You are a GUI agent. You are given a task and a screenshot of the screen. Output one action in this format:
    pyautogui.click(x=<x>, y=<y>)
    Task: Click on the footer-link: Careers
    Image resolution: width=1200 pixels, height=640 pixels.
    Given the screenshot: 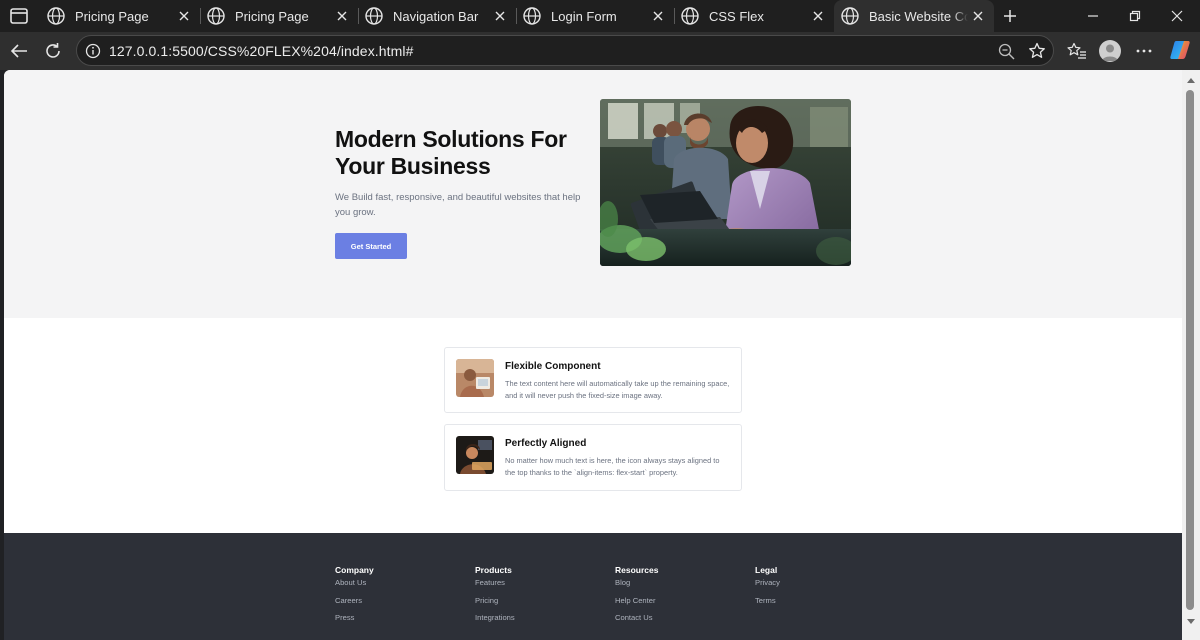 What is the action you would take?
    pyautogui.click(x=395, y=604)
    